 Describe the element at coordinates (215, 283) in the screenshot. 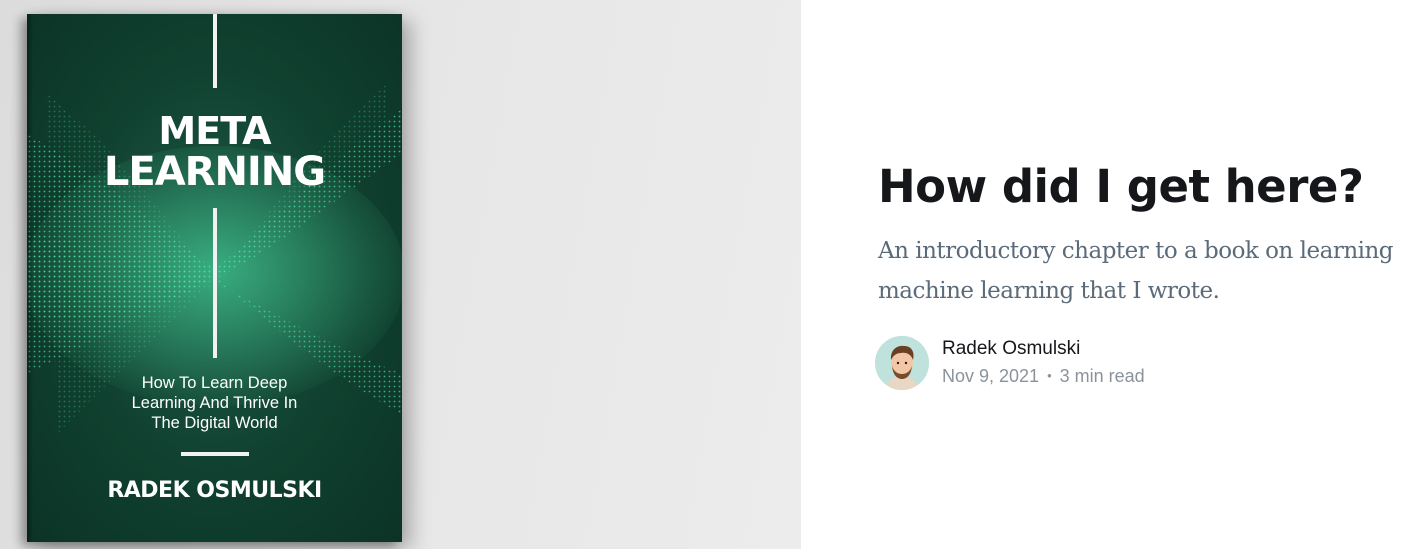

I see `cover-divider-middle` at that location.